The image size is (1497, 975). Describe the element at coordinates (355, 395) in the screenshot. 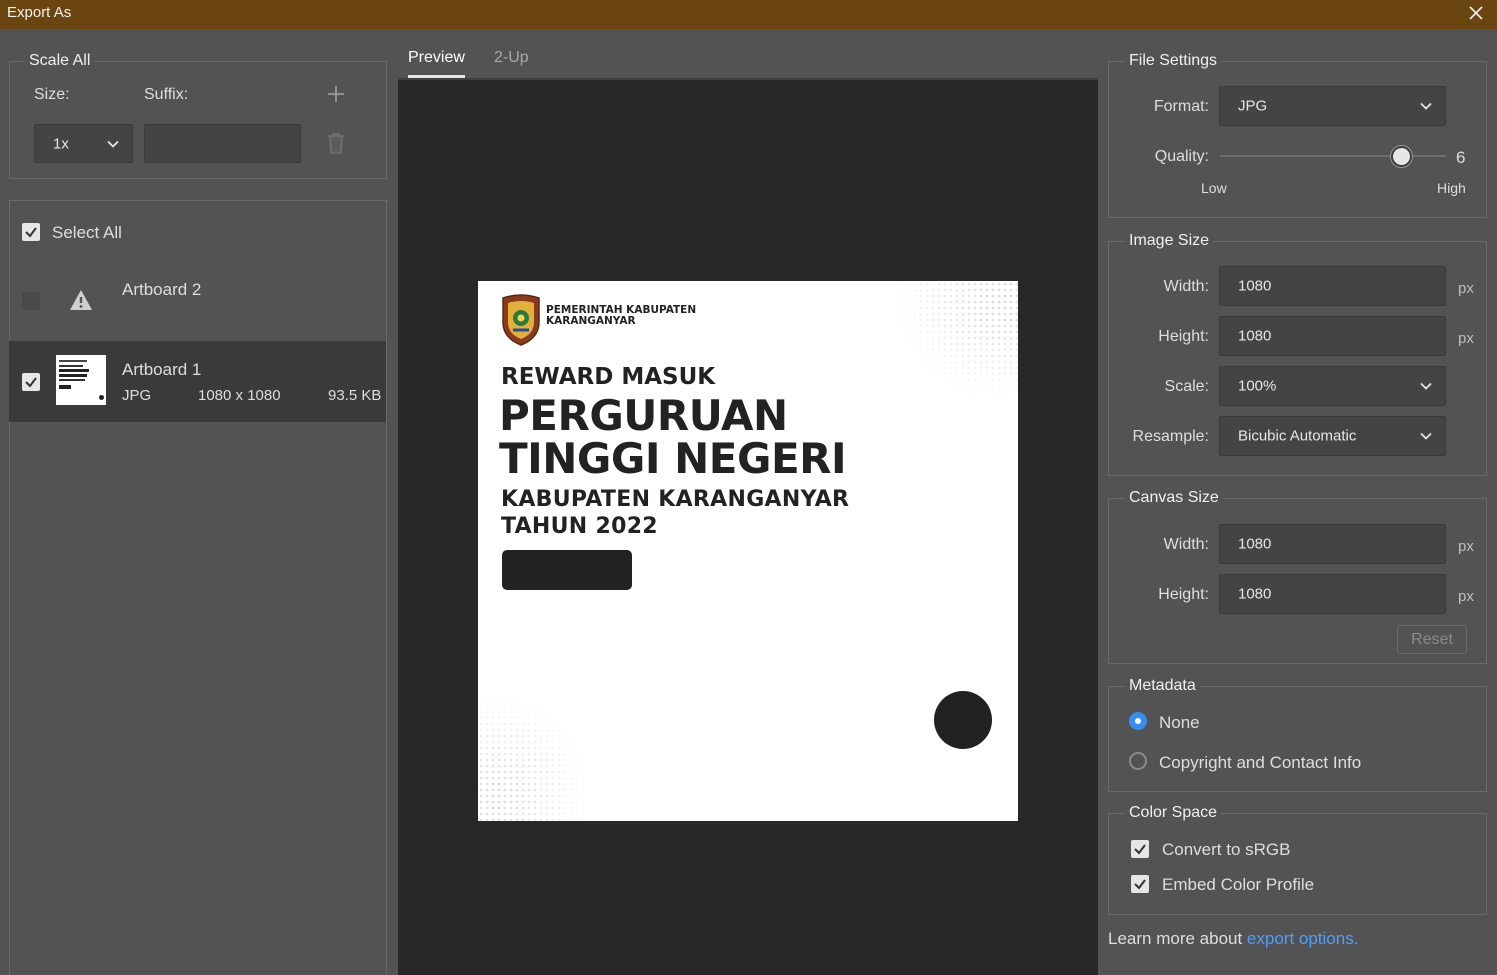

I see `artboard-1-filesize: 93.5 KB` at that location.